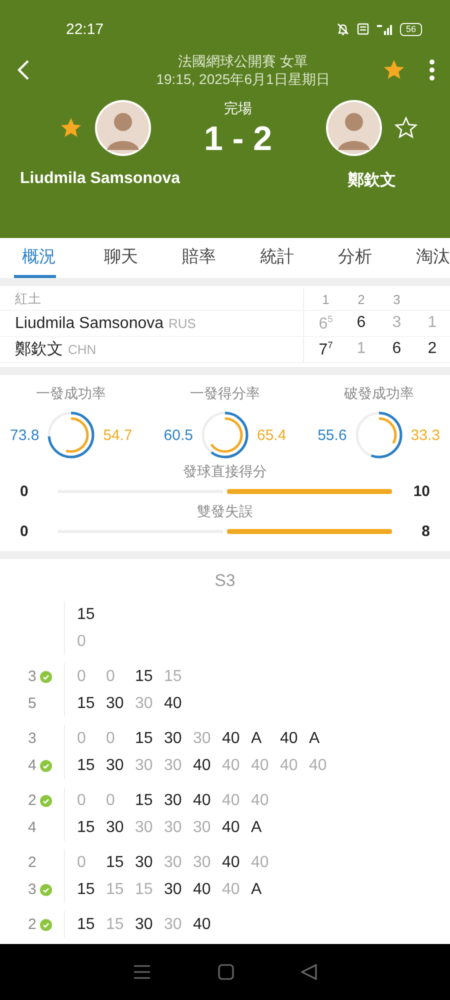 The width and height of the screenshot is (450, 1000). Describe the element at coordinates (326, 324) in the screenshot. I see `set-score: 6$^{5}$` at that location.